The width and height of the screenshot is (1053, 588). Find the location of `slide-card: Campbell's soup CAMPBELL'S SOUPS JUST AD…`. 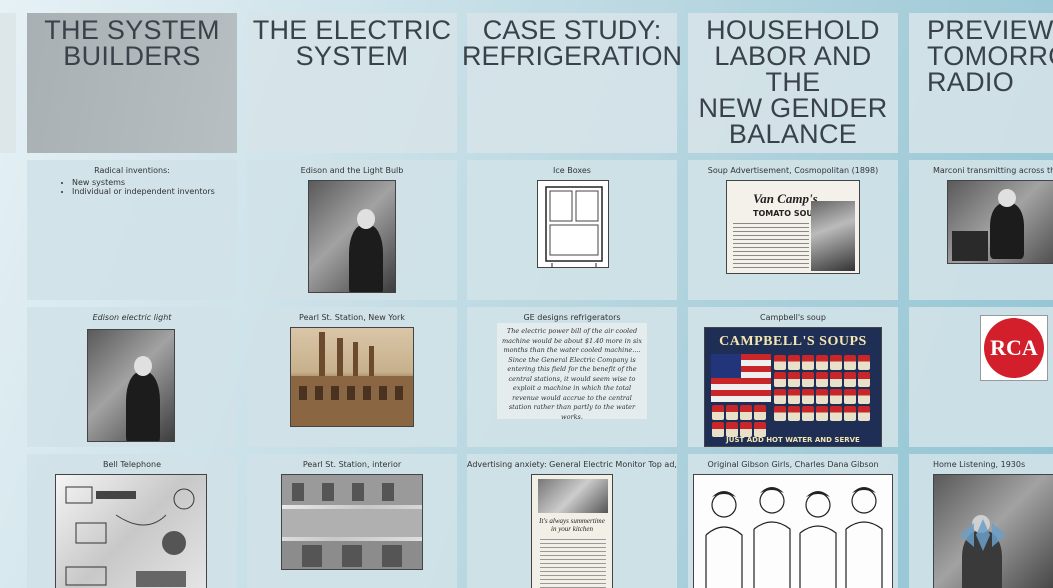

slide-card: Campbell's soup CAMPBELL'S SOUPS JUST AD… is located at coordinates (793, 377).